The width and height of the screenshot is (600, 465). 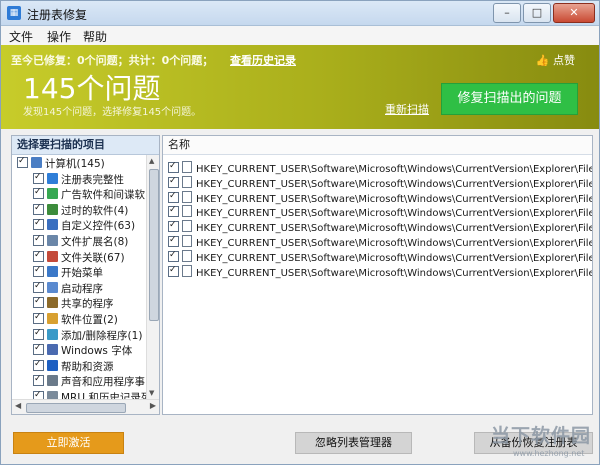 I want to click on tree-hscroll-thumb, so click(x=76, y=408).